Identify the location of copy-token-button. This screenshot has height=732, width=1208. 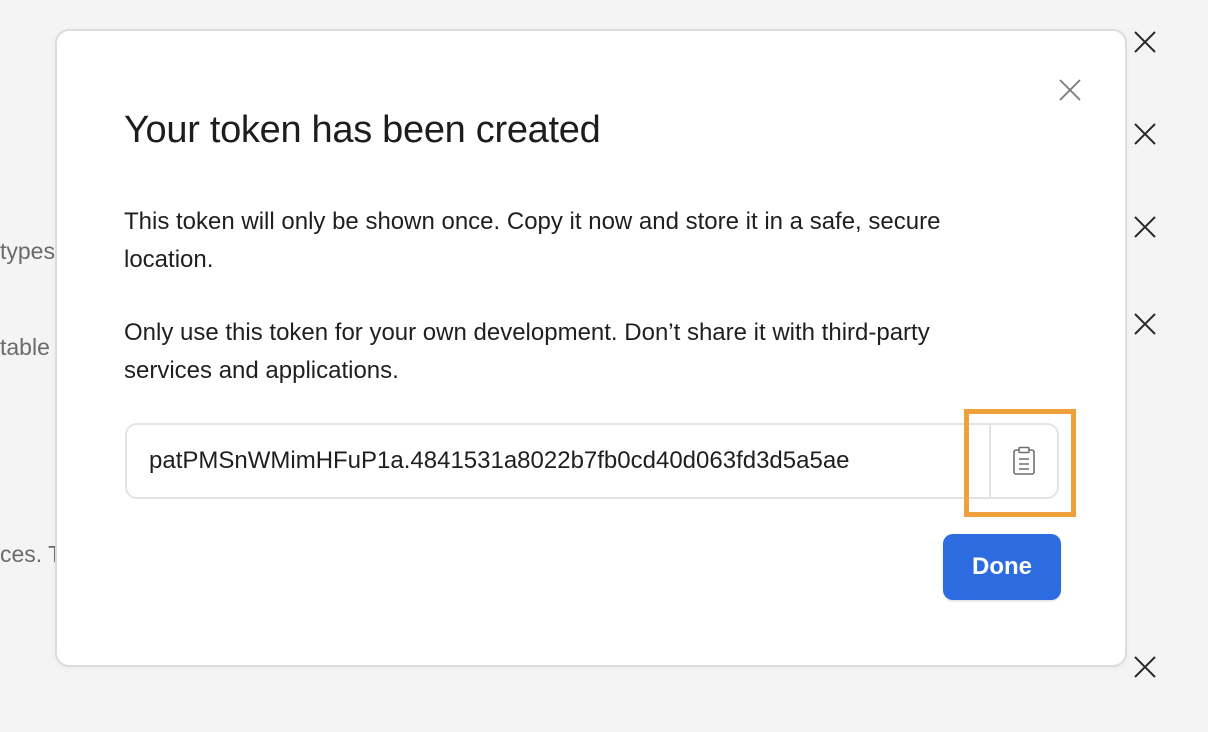
(1024, 461).